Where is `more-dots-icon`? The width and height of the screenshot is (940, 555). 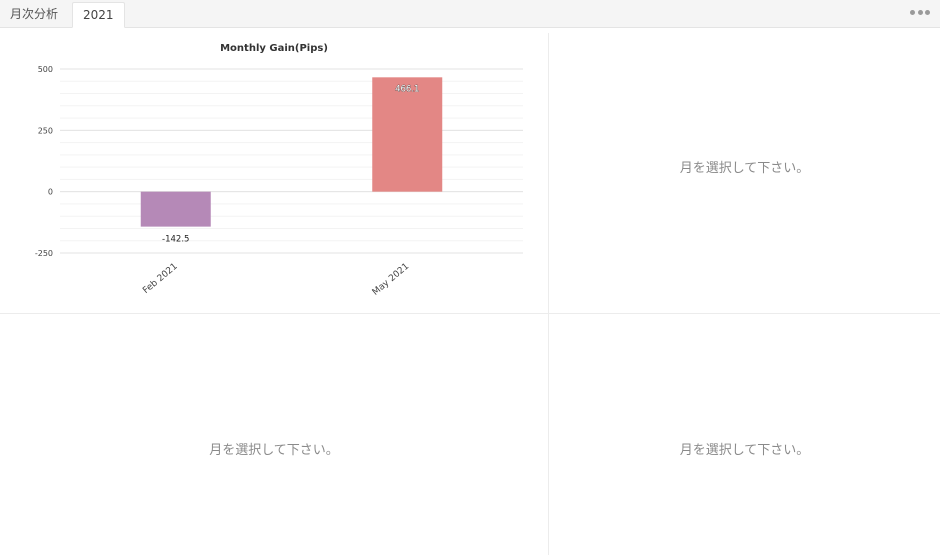
more-dots-icon is located at coordinates (920, 12).